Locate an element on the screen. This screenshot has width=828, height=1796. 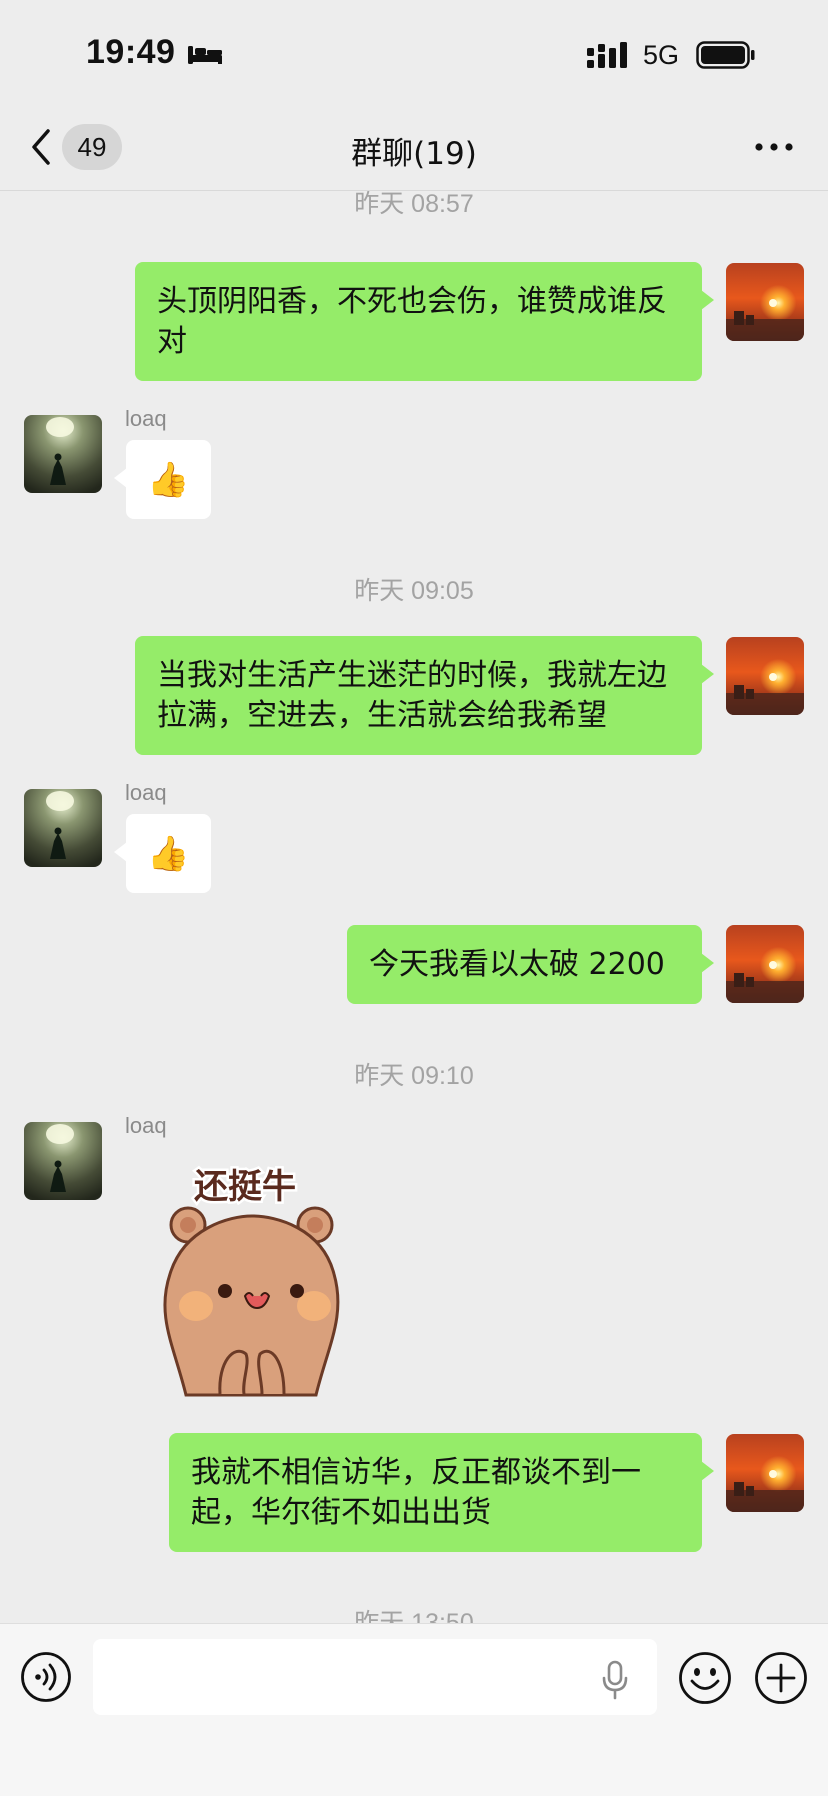
network-label: 5G is located at coordinates (661, 55).